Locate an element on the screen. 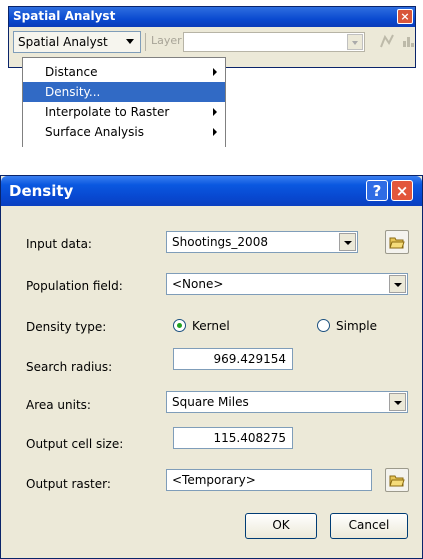  search-radius-label: Search radius: is located at coordinates (69, 367).